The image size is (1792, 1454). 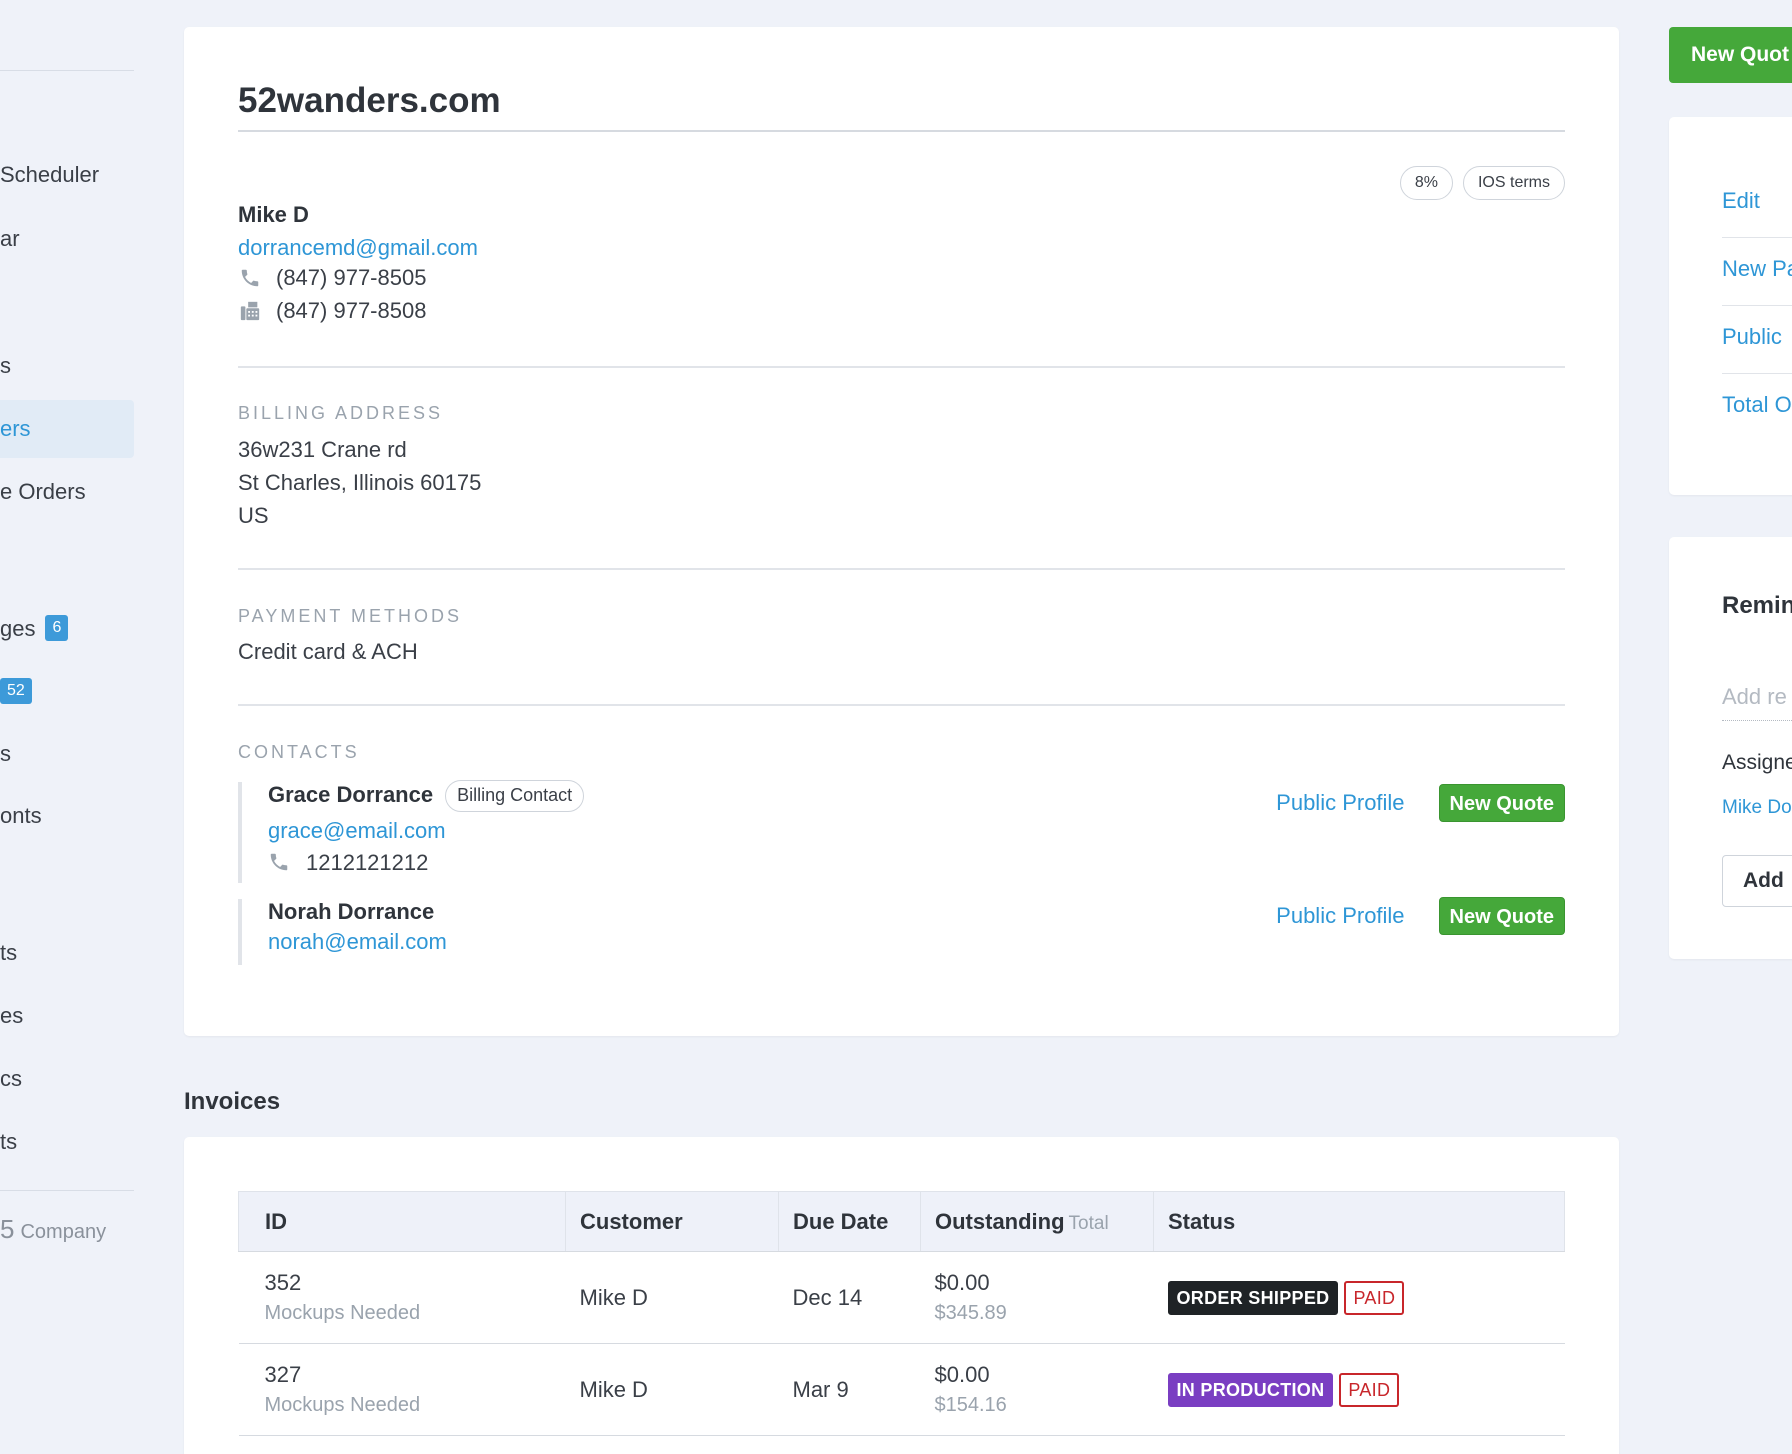 I want to click on contact-name: Grace Dorrance, so click(x=351, y=795).